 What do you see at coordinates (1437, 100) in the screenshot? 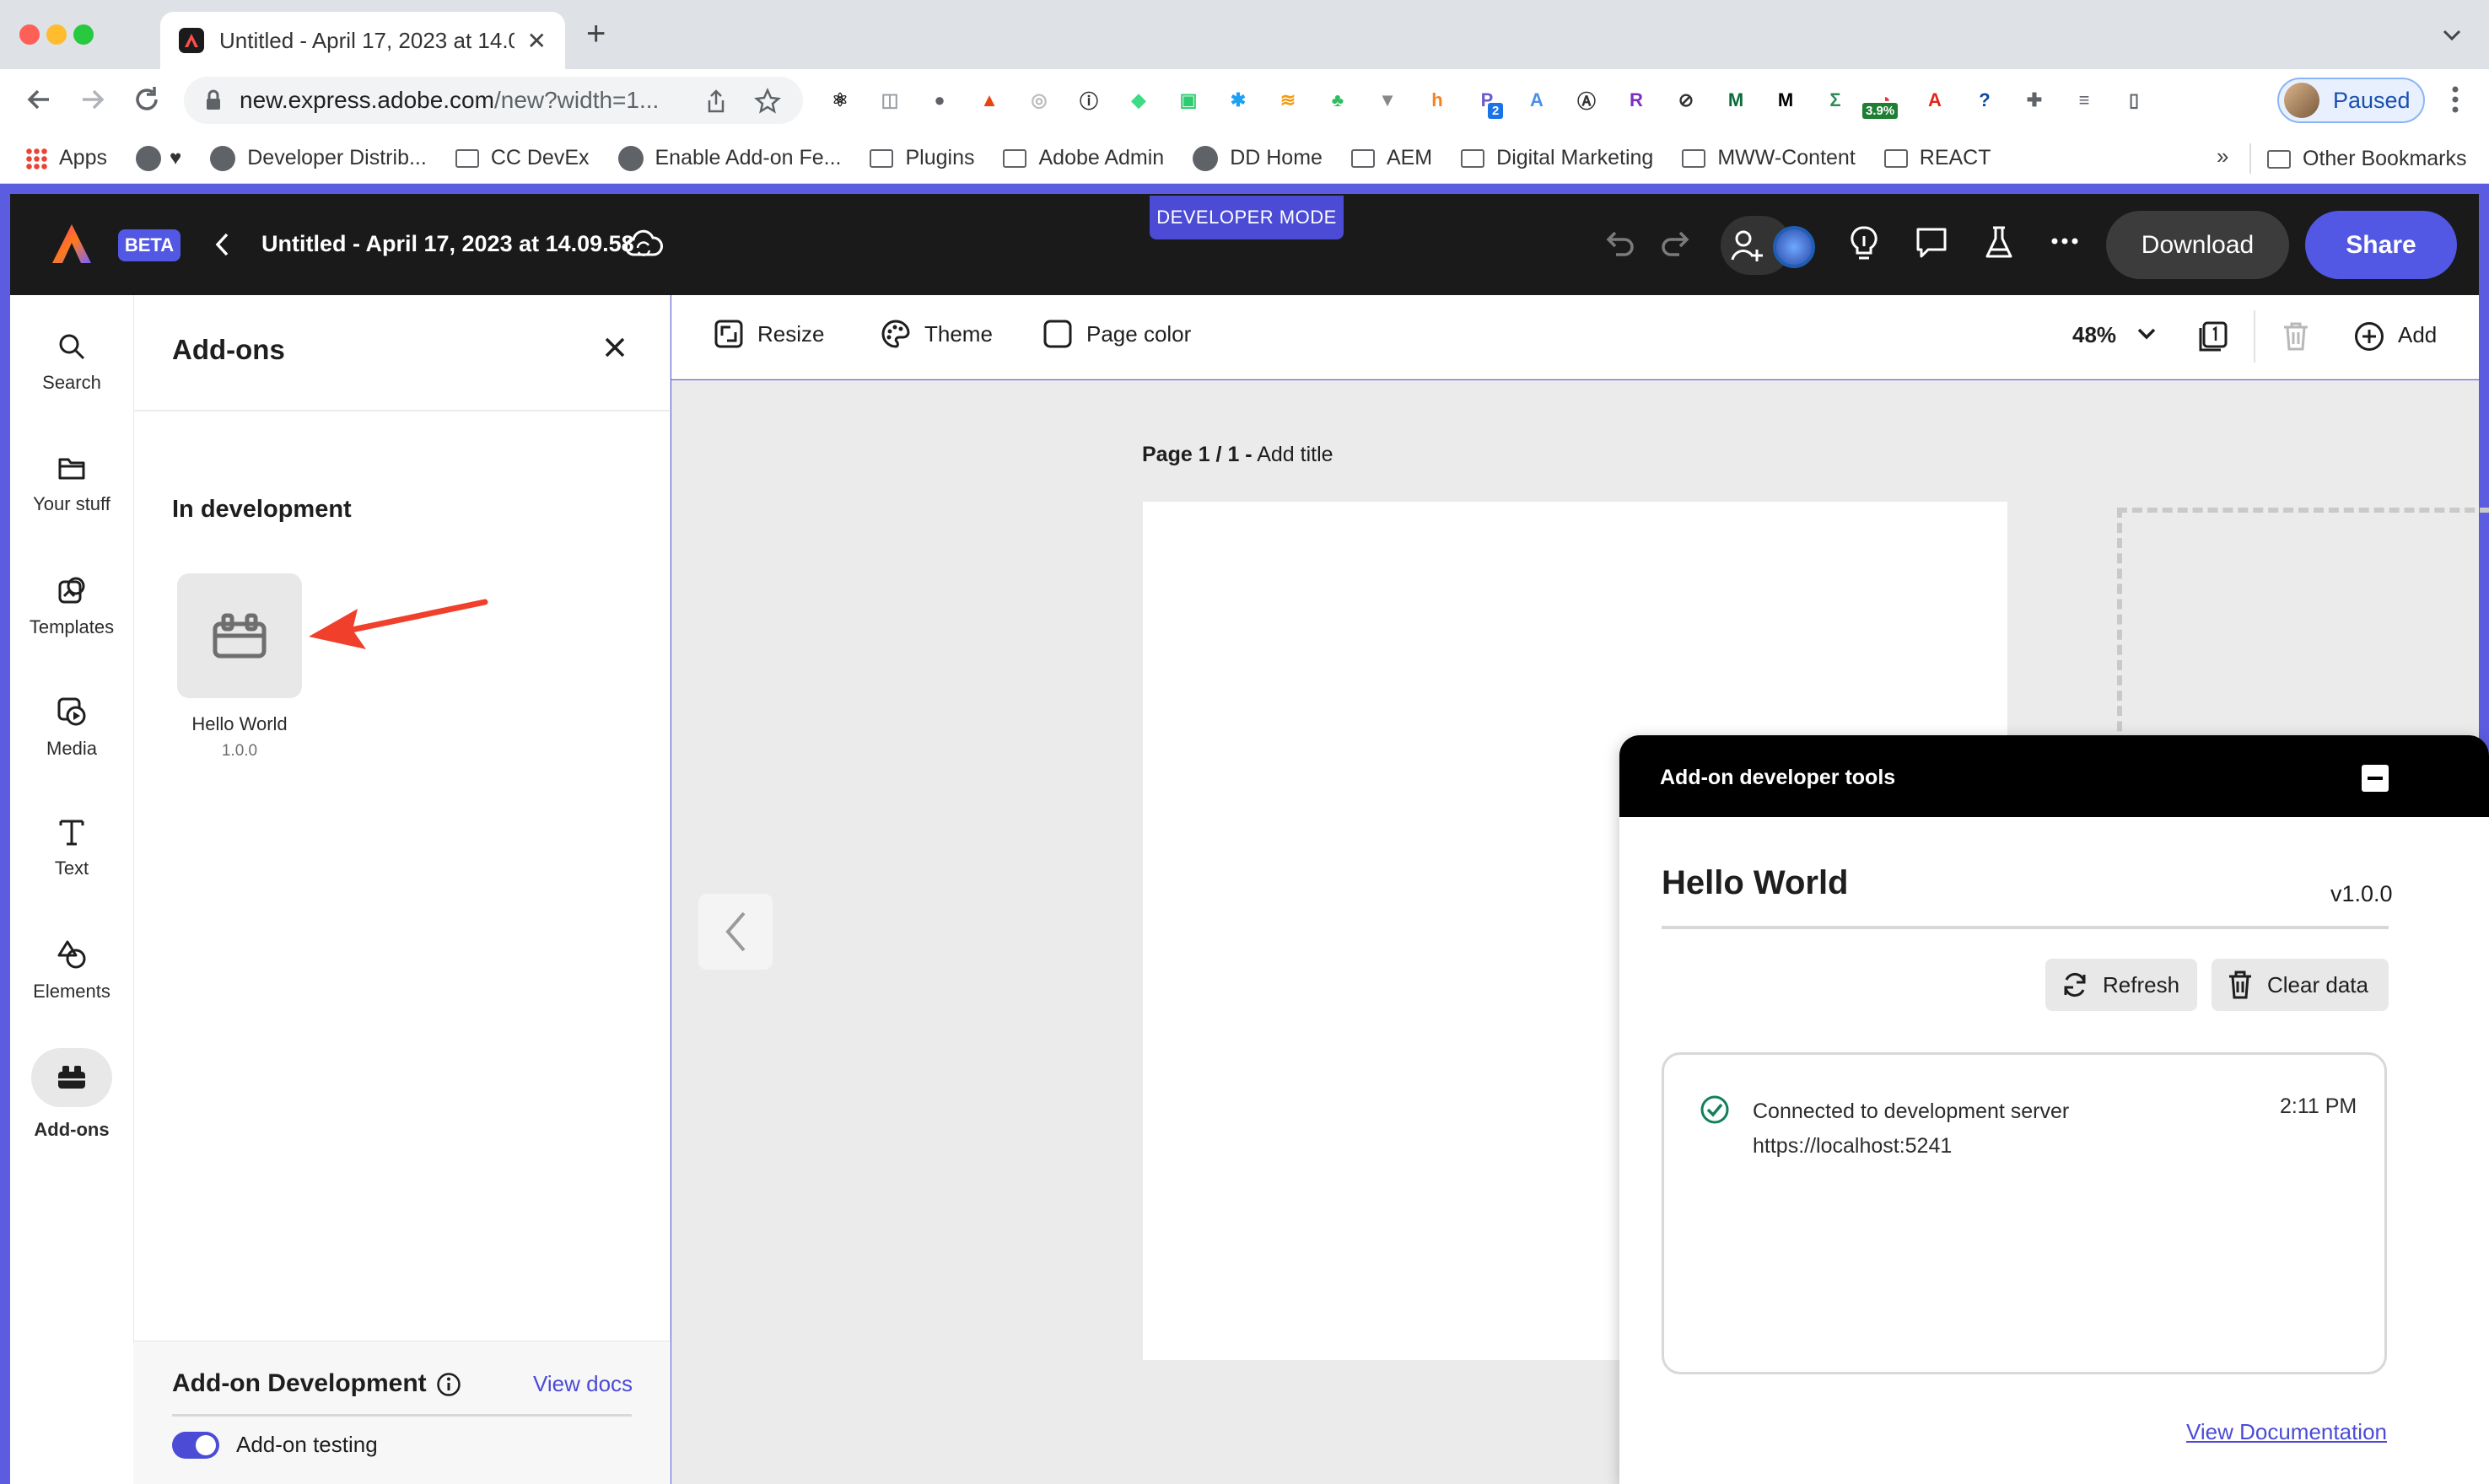
I see `h-icon: h` at bounding box center [1437, 100].